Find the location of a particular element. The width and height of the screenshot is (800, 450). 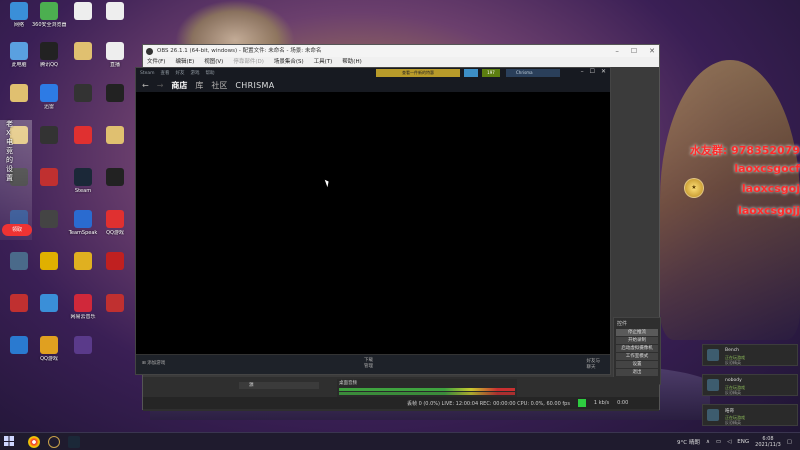

desktop-icon: 网络 is located at coordinates (19, 15).